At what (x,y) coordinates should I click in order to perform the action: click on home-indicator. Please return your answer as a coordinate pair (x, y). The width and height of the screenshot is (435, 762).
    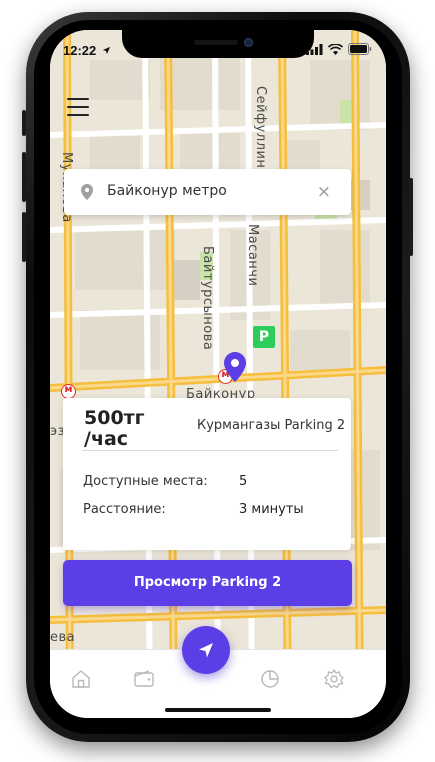
    Looking at the image, I should click on (218, 710).